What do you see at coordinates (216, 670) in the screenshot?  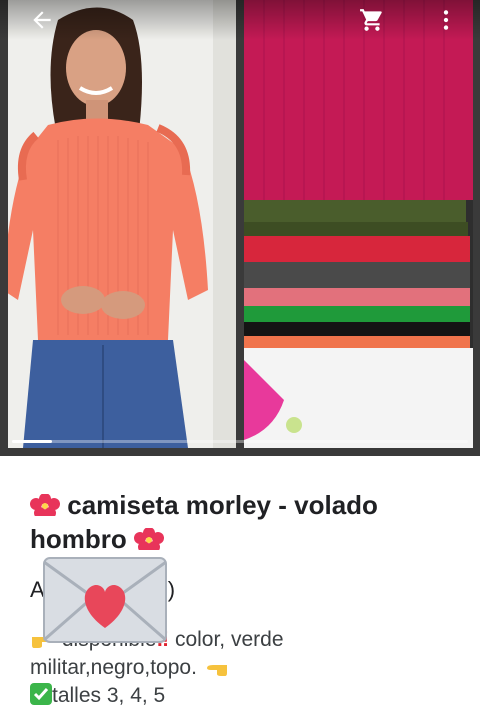 I see `backhand-index-pointing-left-emoji-icon` at bounding box center [216, 670].